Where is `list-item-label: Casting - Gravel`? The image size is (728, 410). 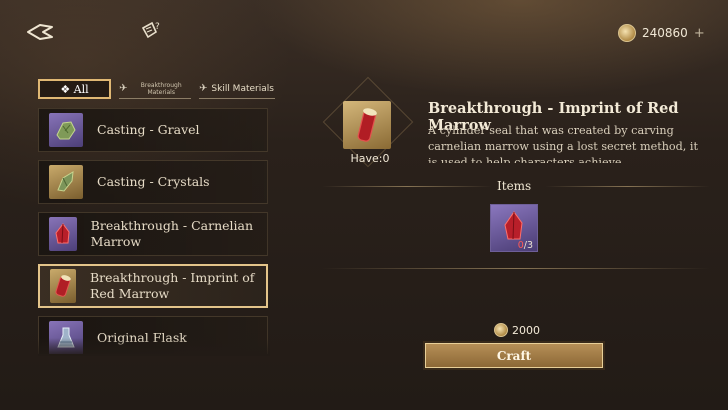 list-item-label: Casting - Gravel is located at coordinates (148, 129).